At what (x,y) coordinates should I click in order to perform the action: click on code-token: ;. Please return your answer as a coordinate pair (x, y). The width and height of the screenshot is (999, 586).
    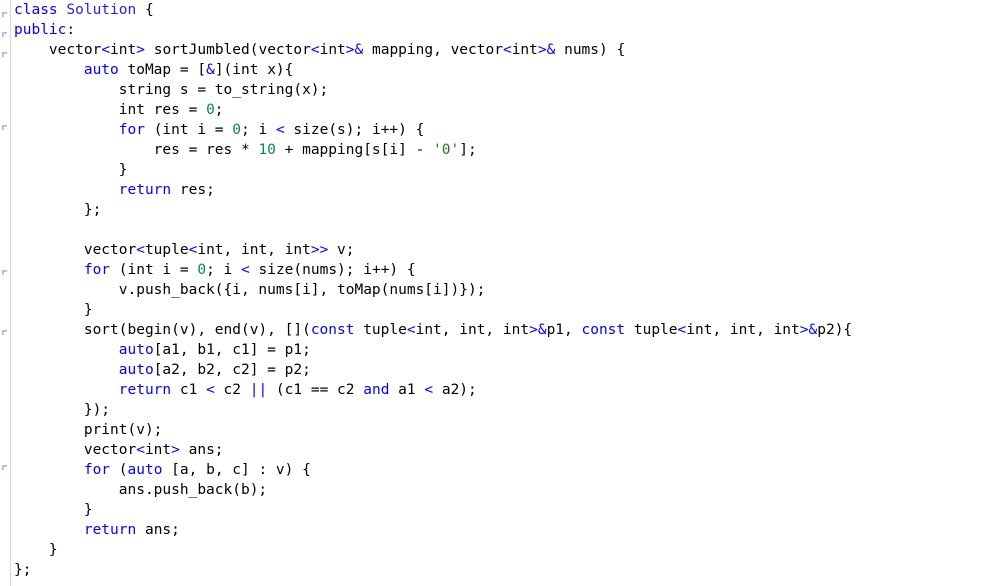
    Looking at the image, I should click on (219, 110).